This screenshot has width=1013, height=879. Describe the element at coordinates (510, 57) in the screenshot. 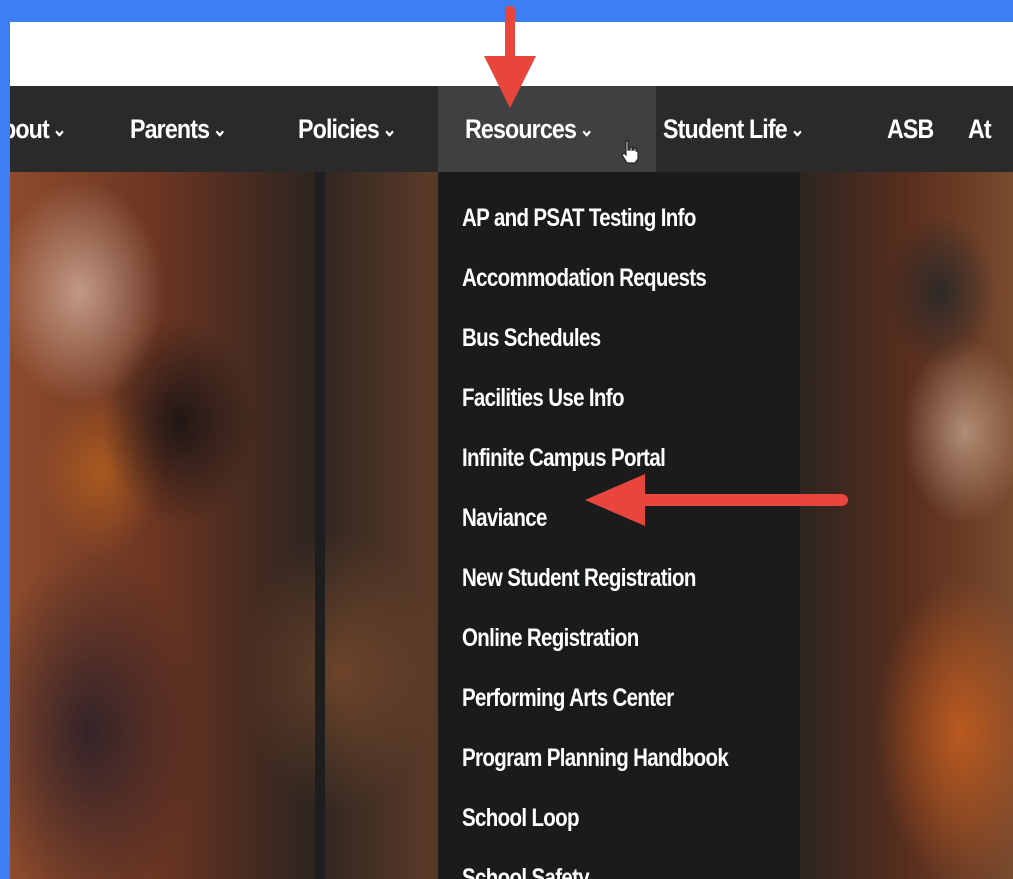

I see `arrow-down-annotation-icon` at that location.